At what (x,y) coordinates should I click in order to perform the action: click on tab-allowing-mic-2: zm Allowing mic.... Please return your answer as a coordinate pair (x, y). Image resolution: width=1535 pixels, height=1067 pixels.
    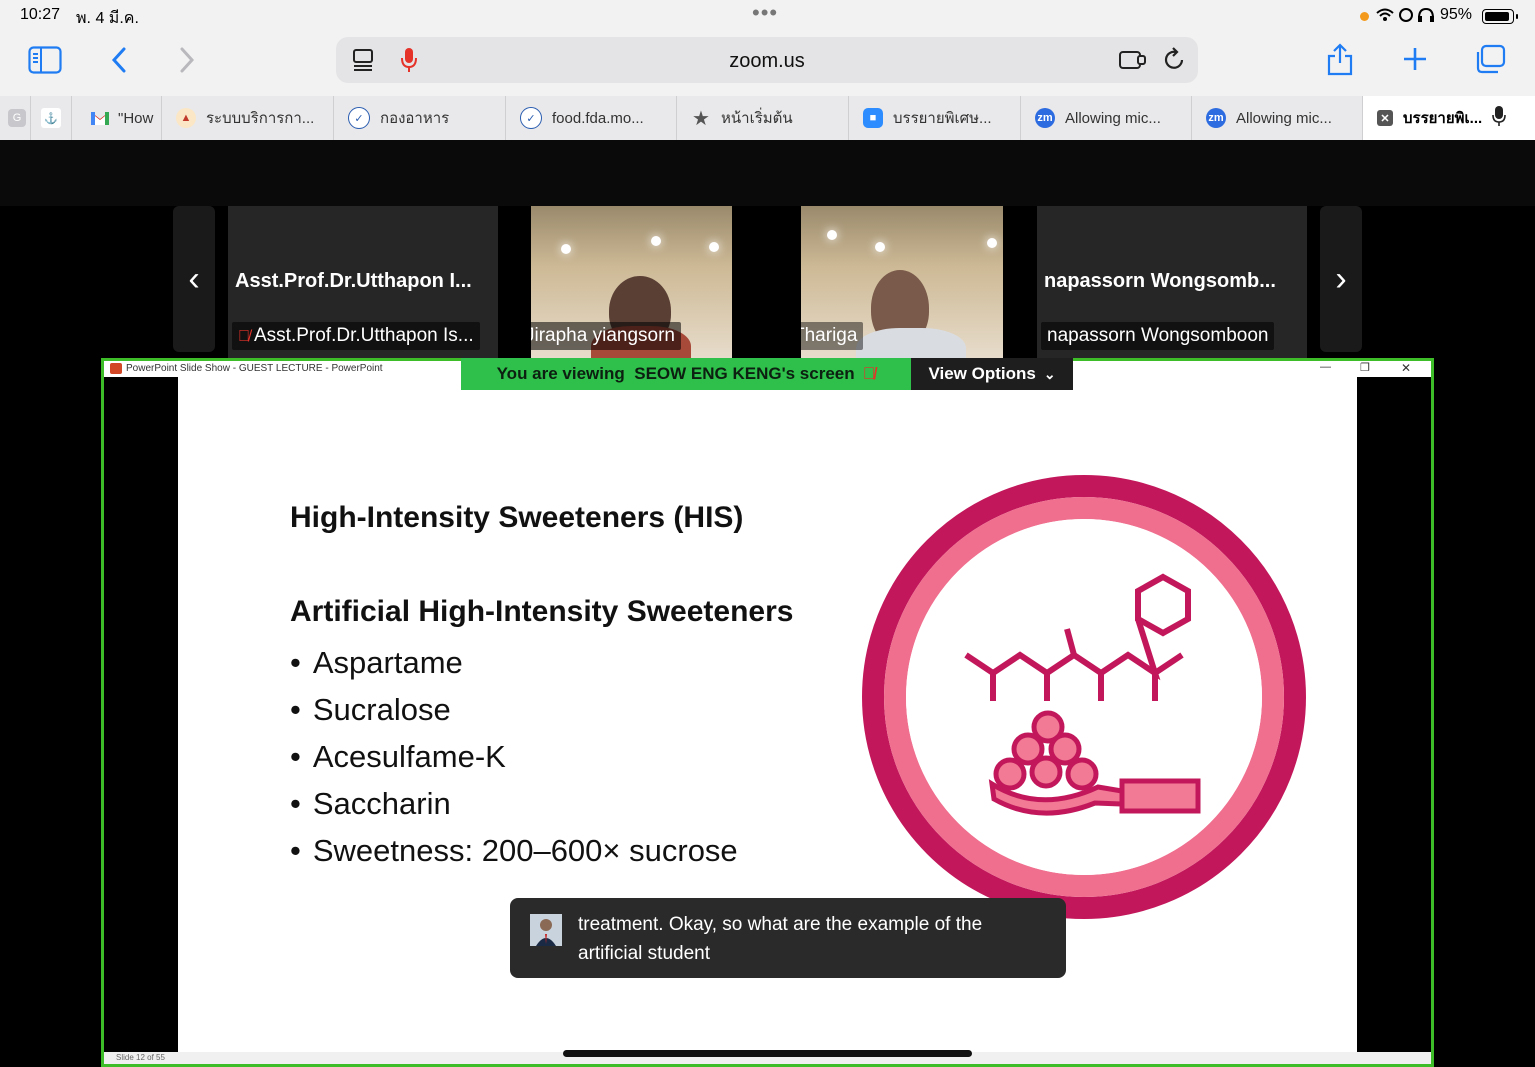
    Looking at the image, I should click on (1277, 118).